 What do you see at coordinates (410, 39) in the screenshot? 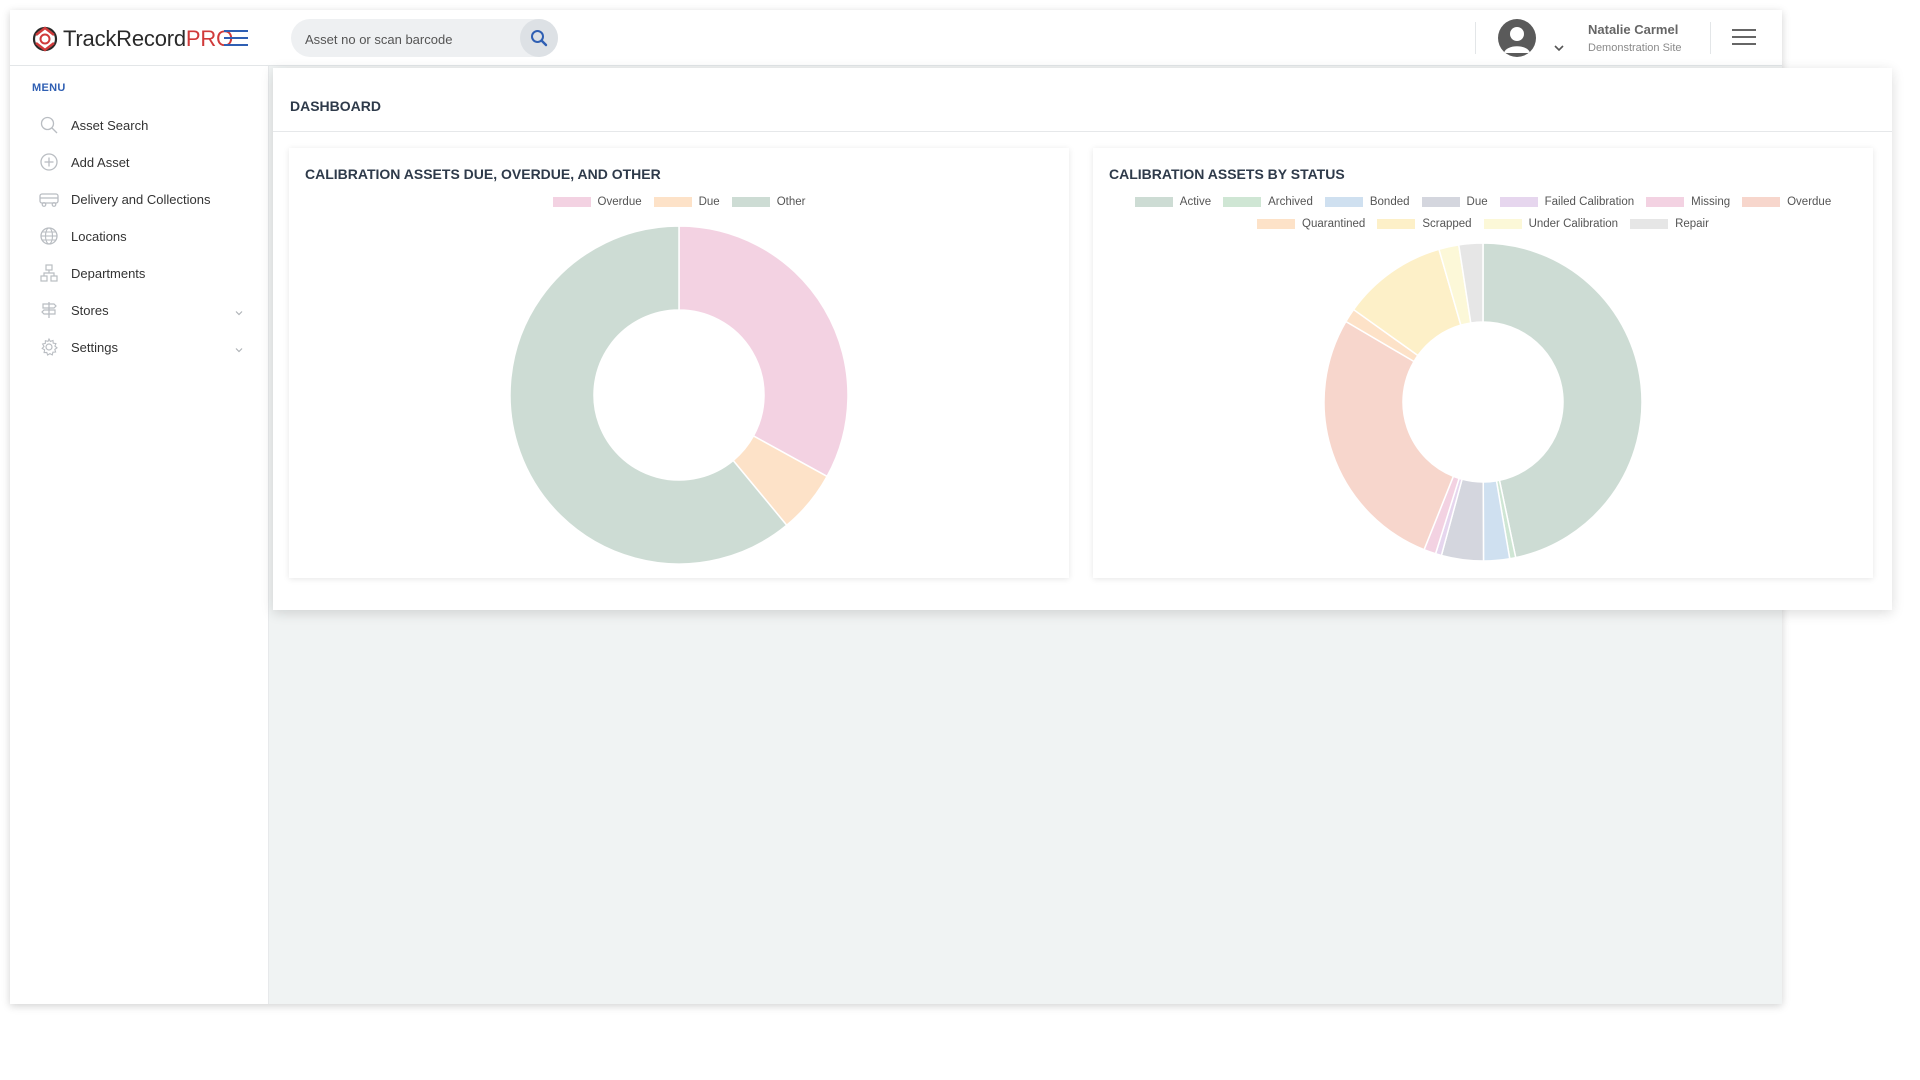
I see `search-input` at bounding box center [410, 39].